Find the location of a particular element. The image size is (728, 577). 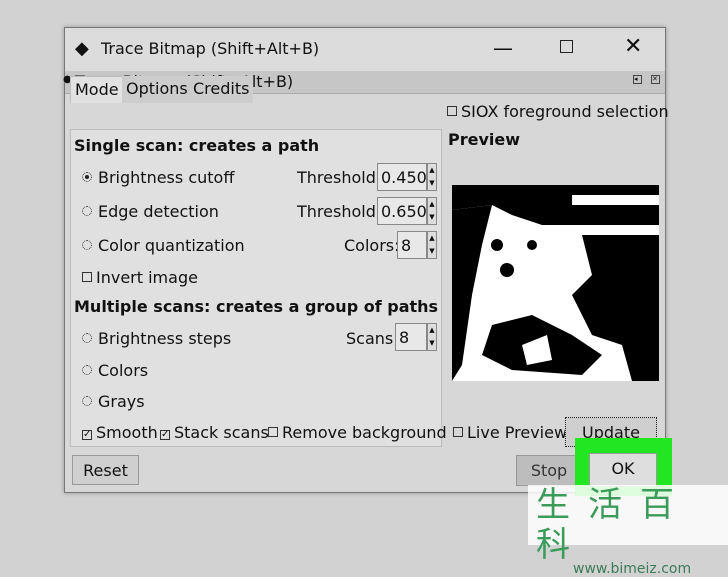

scans-input: 8 is located at coordinates (411, 337).